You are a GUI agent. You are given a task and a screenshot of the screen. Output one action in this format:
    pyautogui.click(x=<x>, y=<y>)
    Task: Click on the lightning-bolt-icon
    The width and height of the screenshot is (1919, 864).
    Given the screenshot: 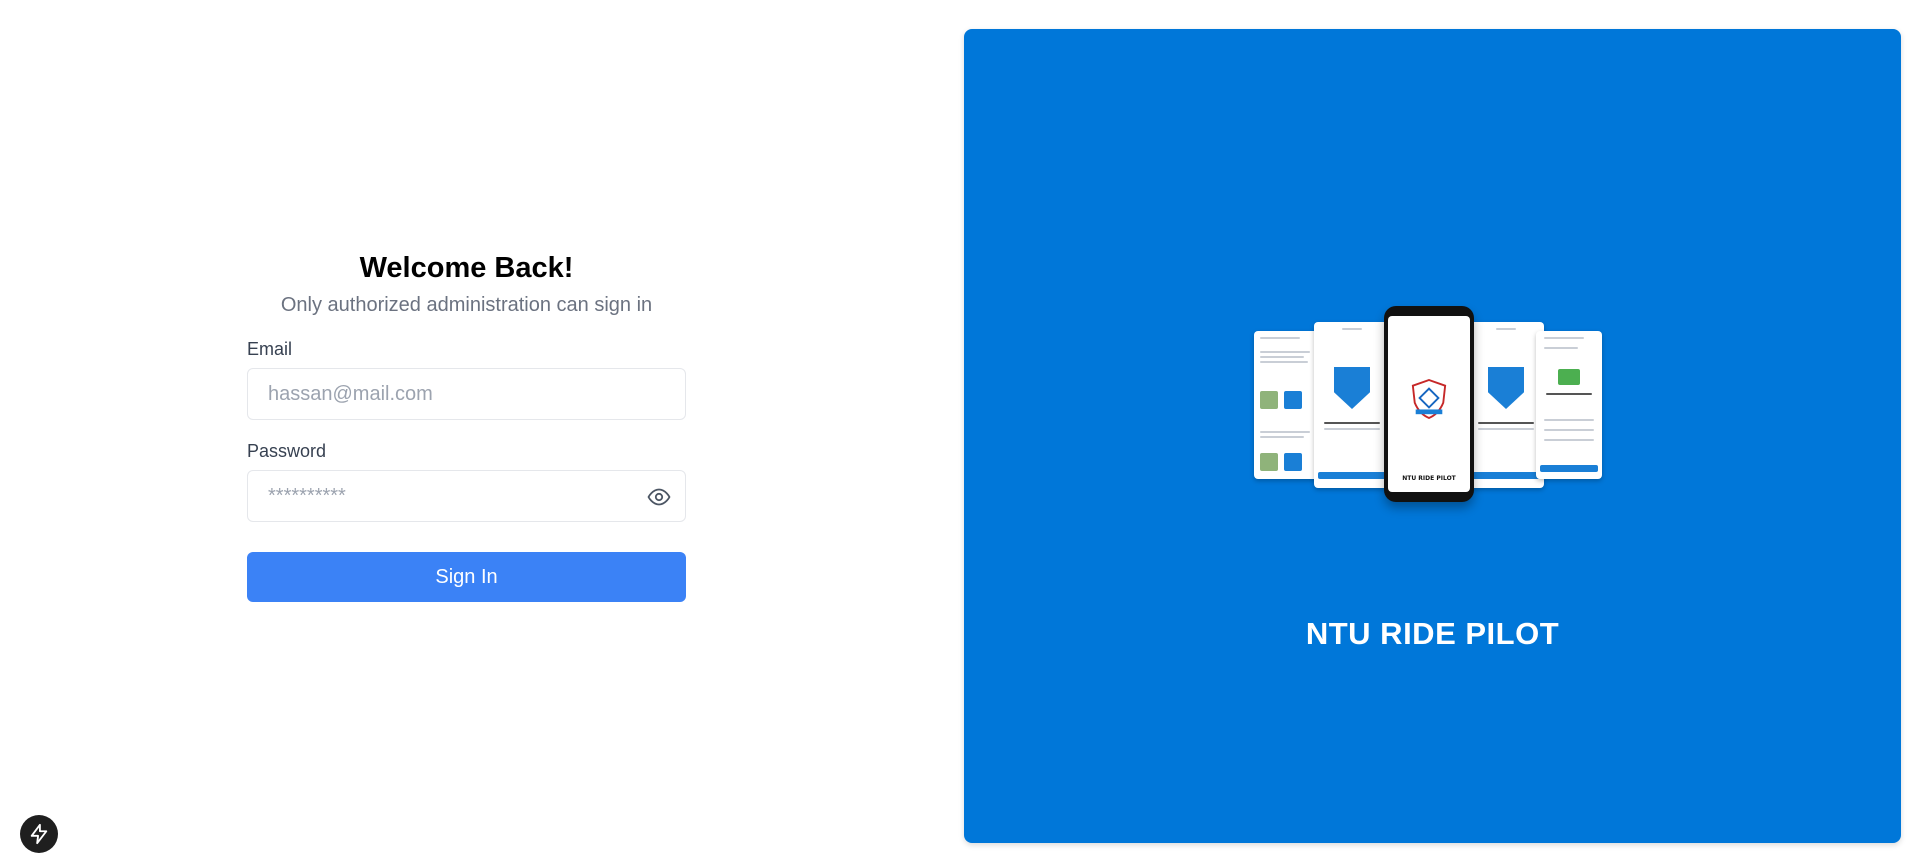 What is the action you would take?
    pyautogui.click(x=39, y=834)
    